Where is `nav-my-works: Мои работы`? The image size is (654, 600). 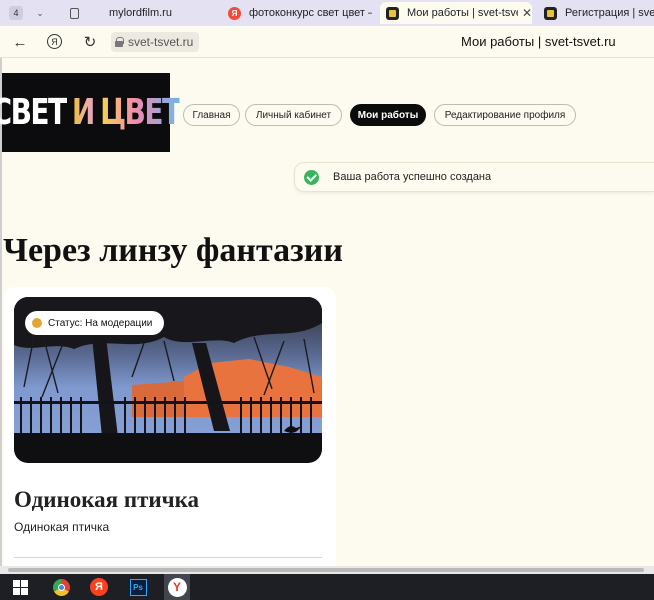
nav-my-works: Мои работы is located at coordinates (388, 115).